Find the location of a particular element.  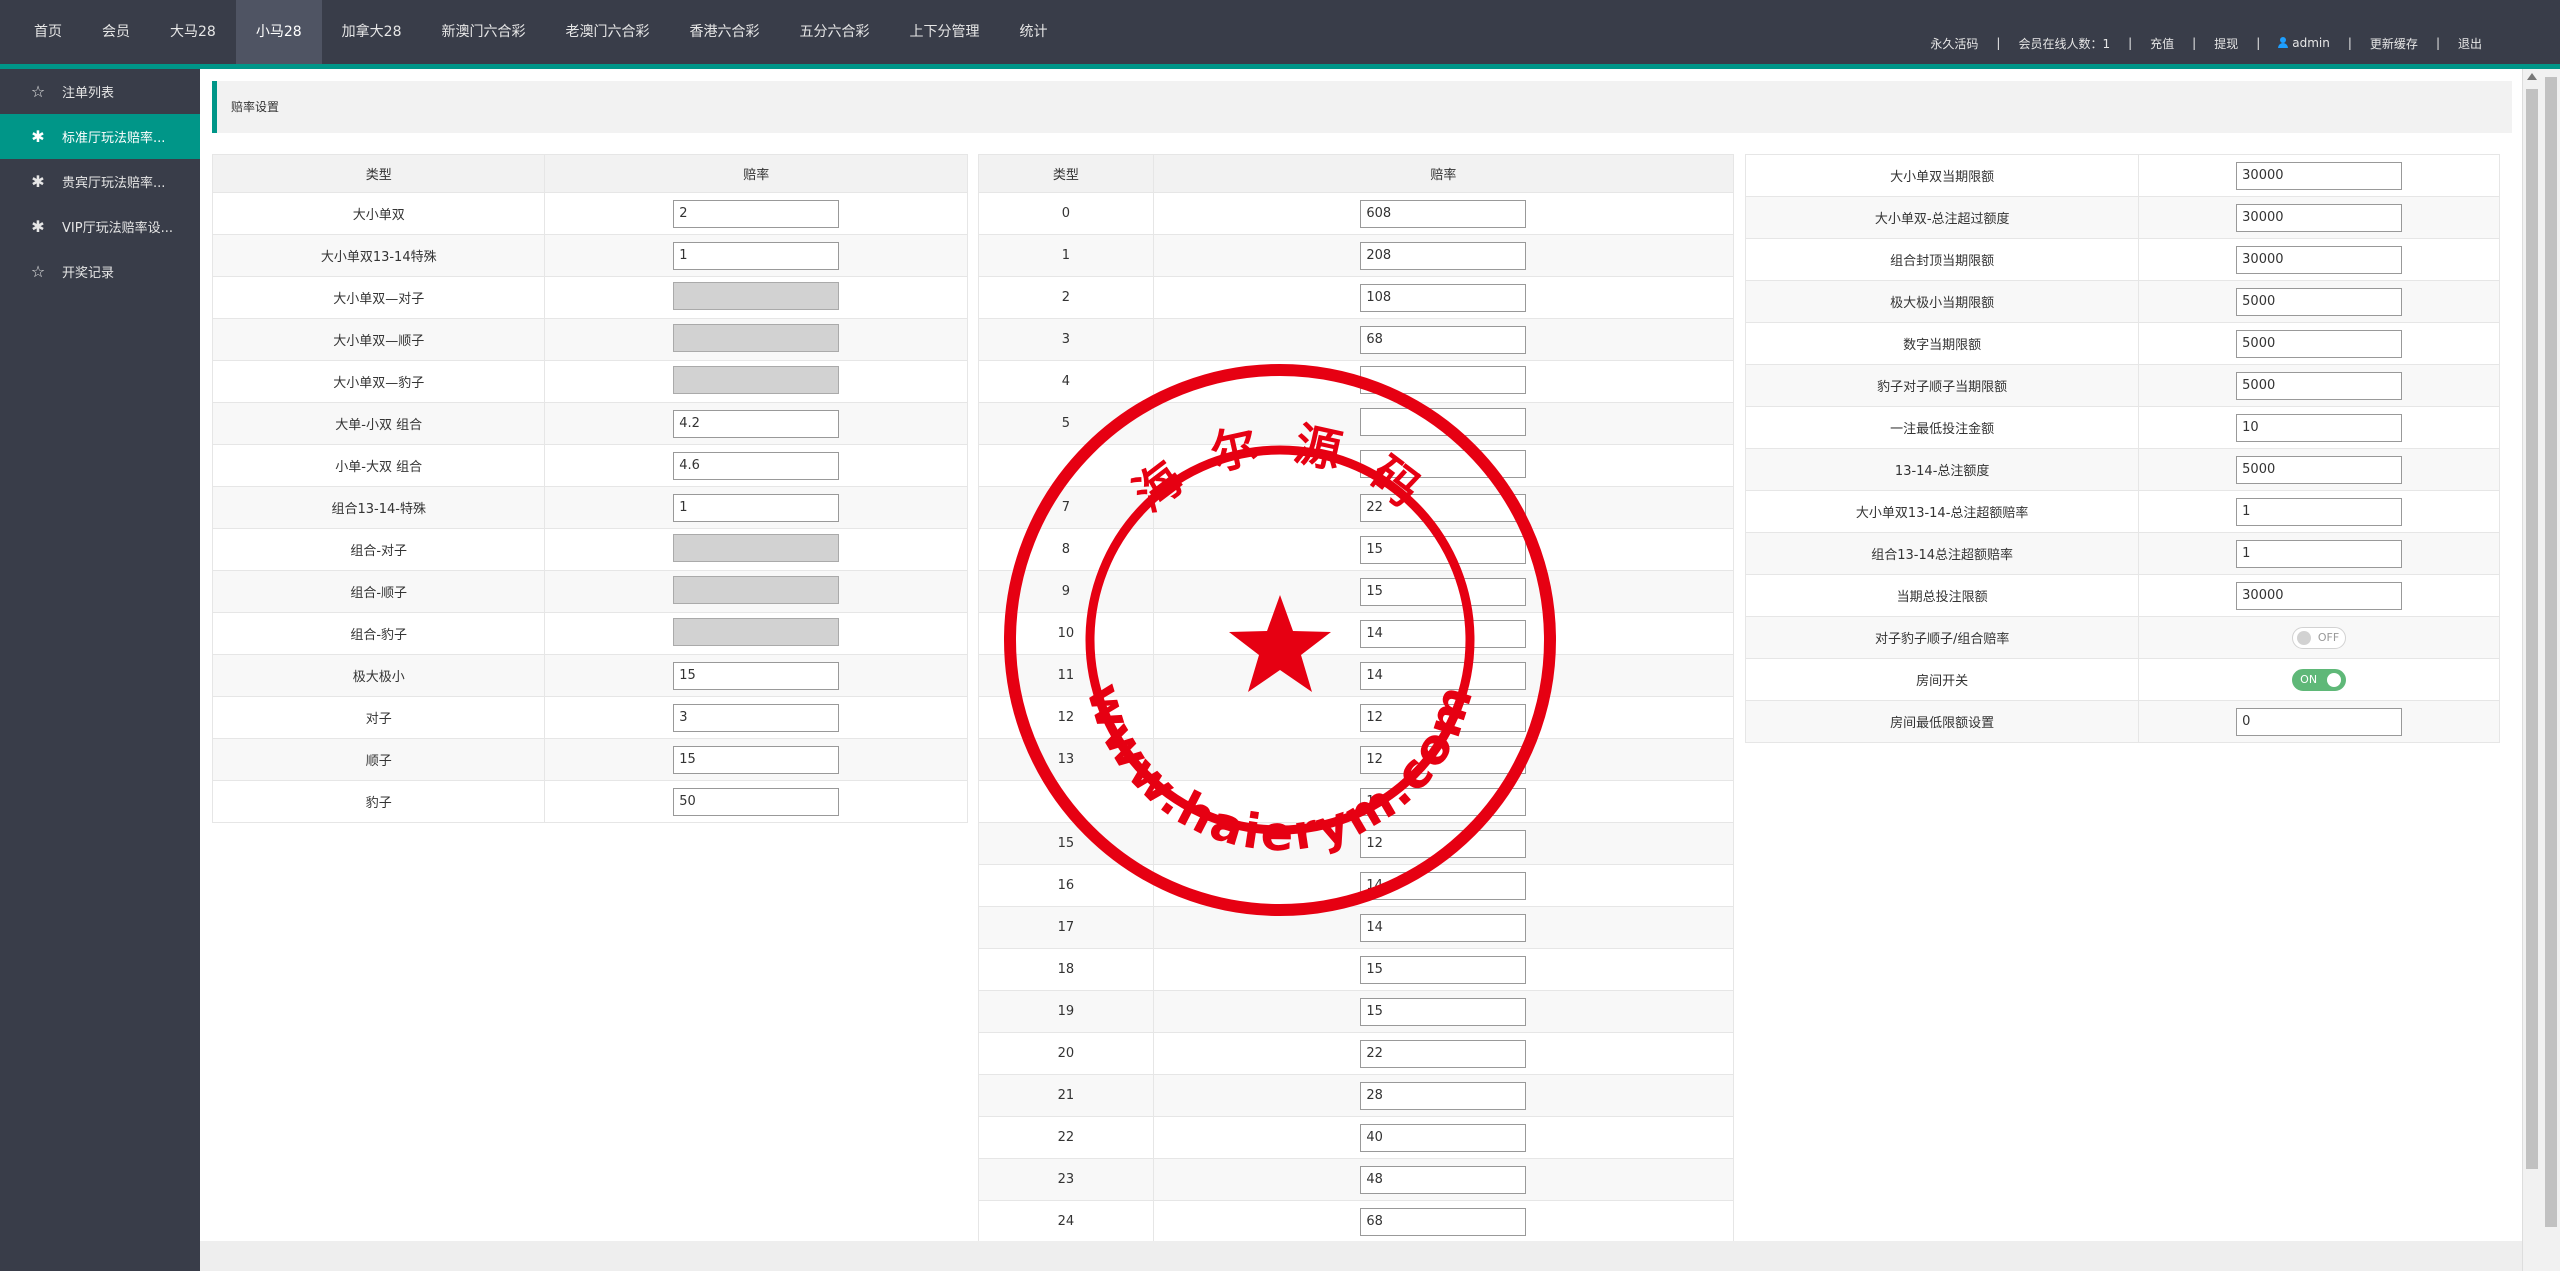

row-value-cell: 2 is located at coordinates (756, 213).